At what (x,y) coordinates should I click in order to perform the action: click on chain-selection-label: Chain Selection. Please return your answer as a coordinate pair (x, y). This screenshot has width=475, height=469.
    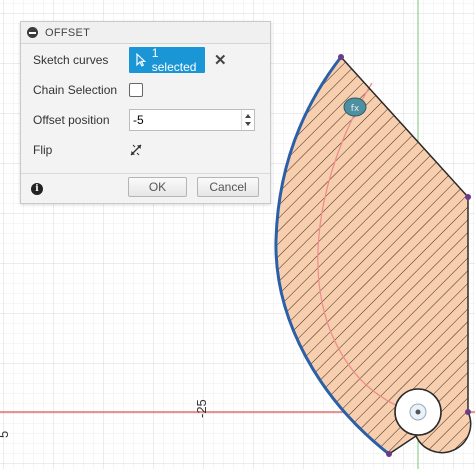
    Looking at the image, I should click on (75, 90).